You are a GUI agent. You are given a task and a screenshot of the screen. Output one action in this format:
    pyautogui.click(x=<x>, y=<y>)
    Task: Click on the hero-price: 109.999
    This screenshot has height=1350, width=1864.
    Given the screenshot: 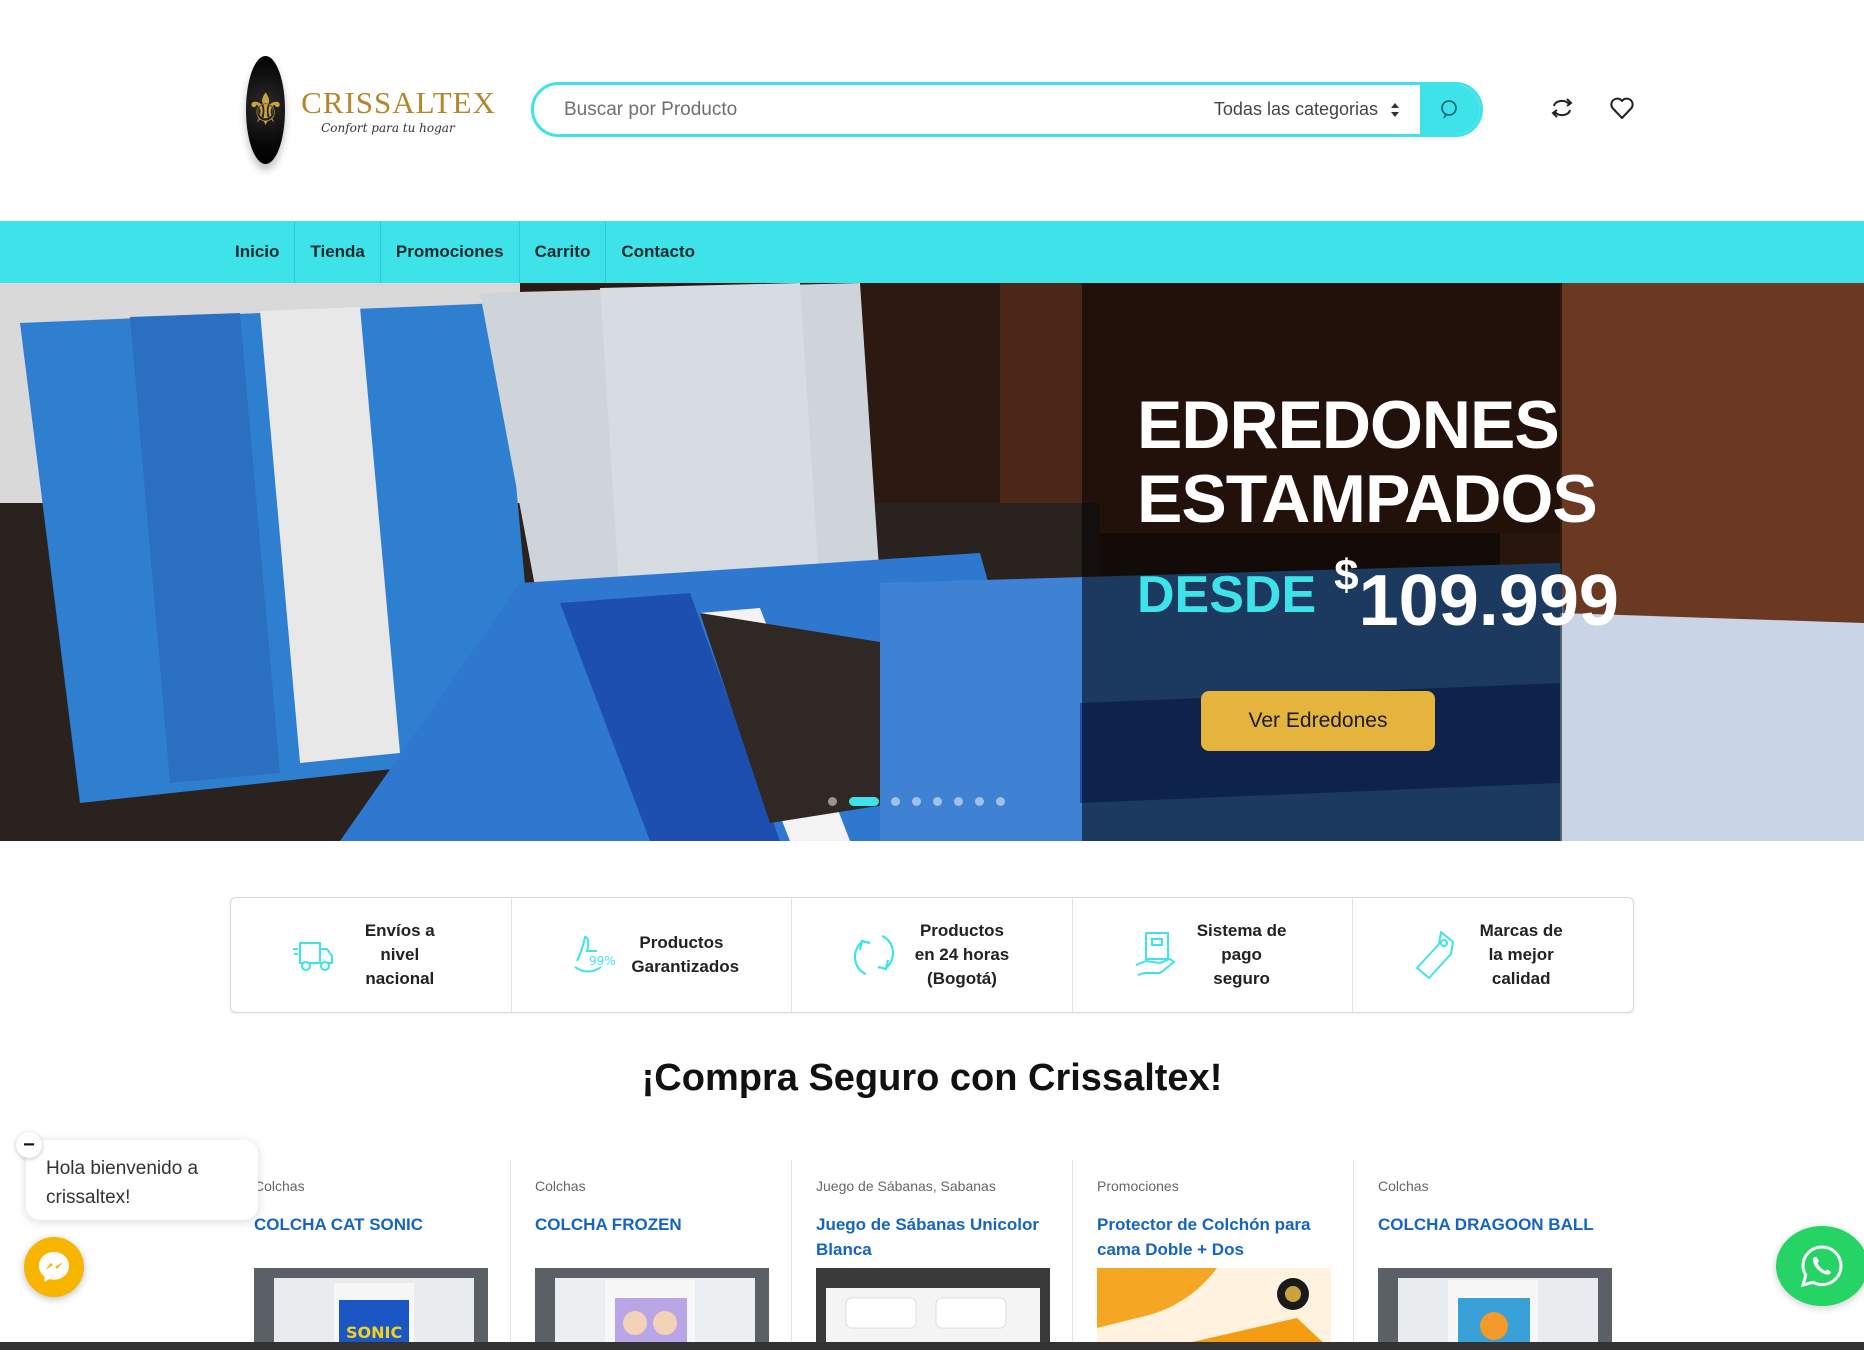 What is the action you would take?
    pyautogui.click(x=1488, y=601)
    